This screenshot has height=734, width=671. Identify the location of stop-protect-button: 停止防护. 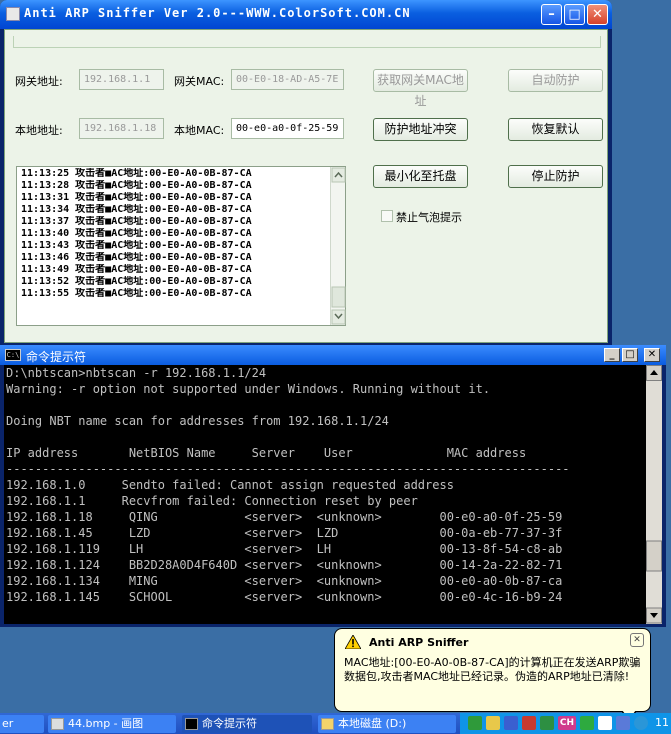
(555, 176).